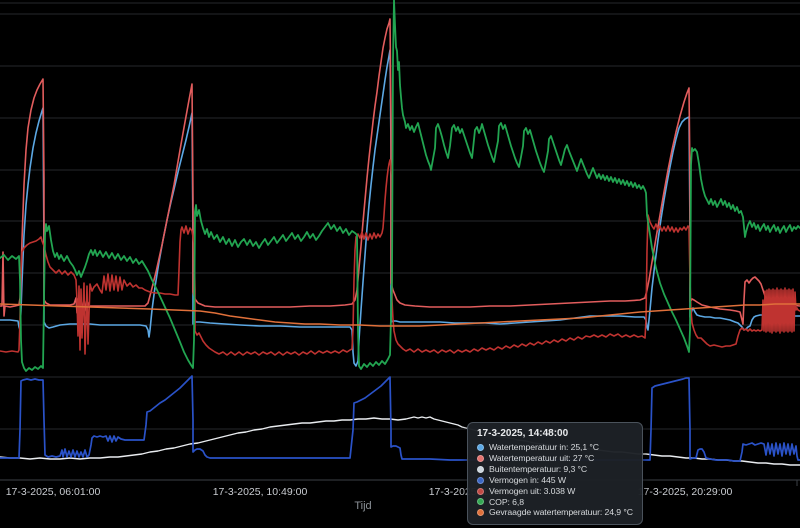 This screenshot has width=800, height=528. Describe the element at coordinates (561, 512) in the screenshot. I see `tooltip-row-label: Gevraagde watertemperatuur: 24,9 °C` at that location.